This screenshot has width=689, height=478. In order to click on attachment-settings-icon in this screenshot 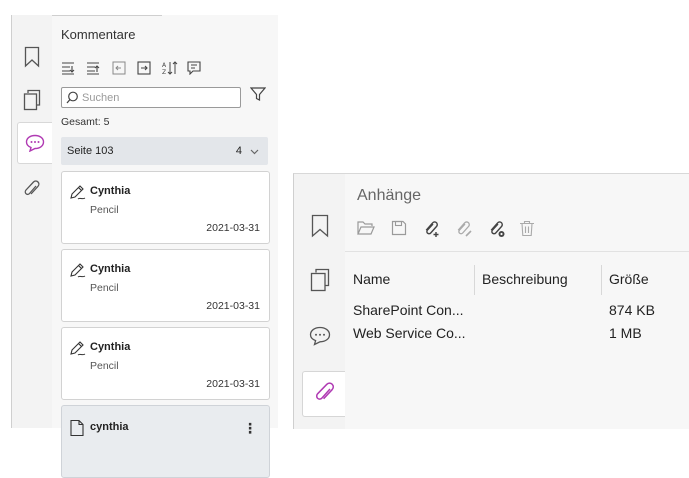, I will do `click(497, 229)`.